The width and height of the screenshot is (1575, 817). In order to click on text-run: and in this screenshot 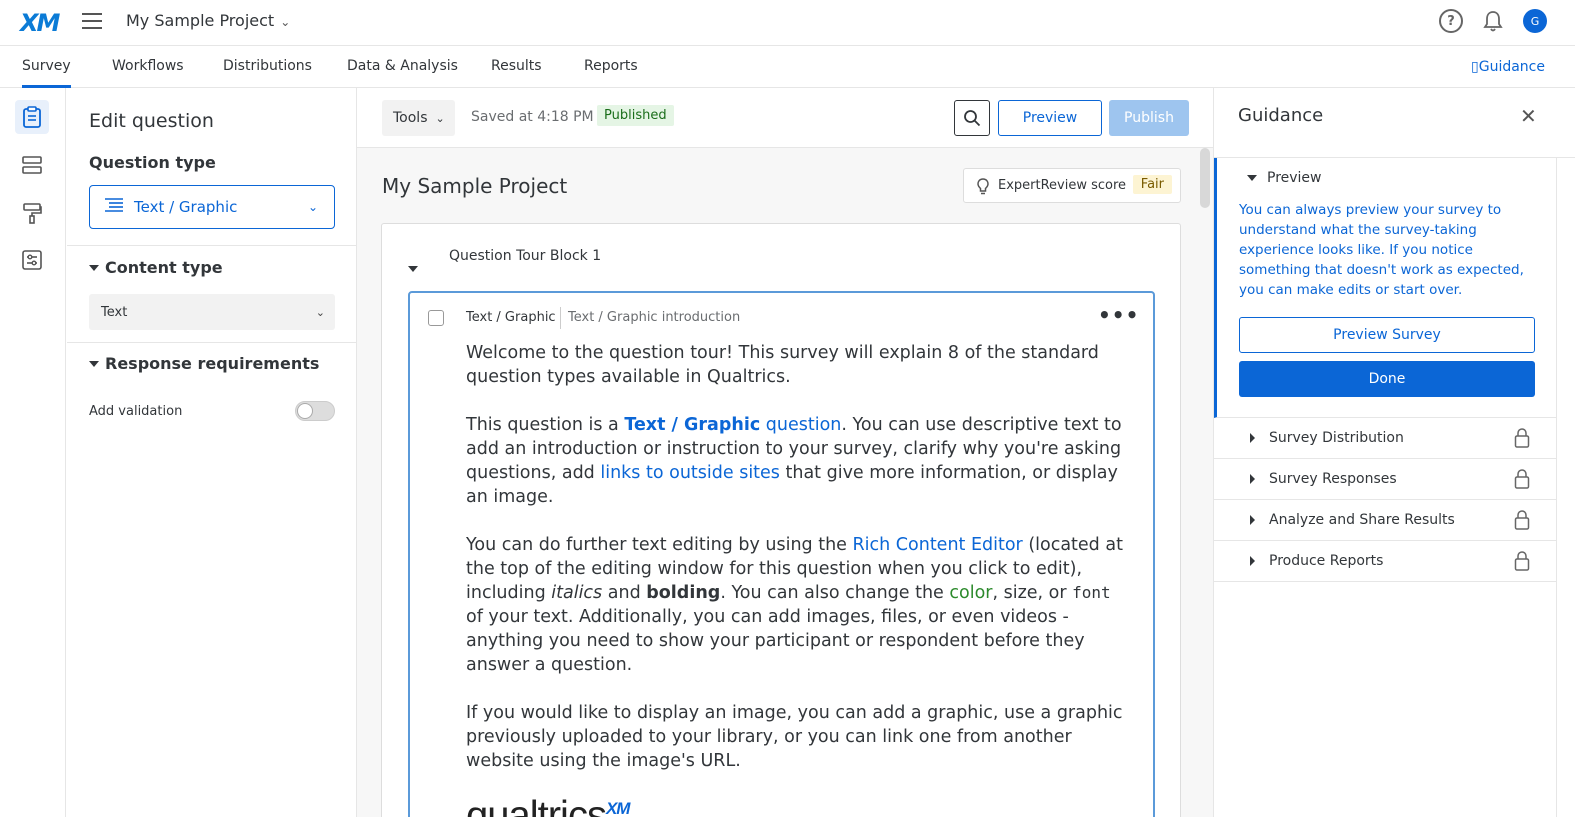, I will do `click(624, 593)`.